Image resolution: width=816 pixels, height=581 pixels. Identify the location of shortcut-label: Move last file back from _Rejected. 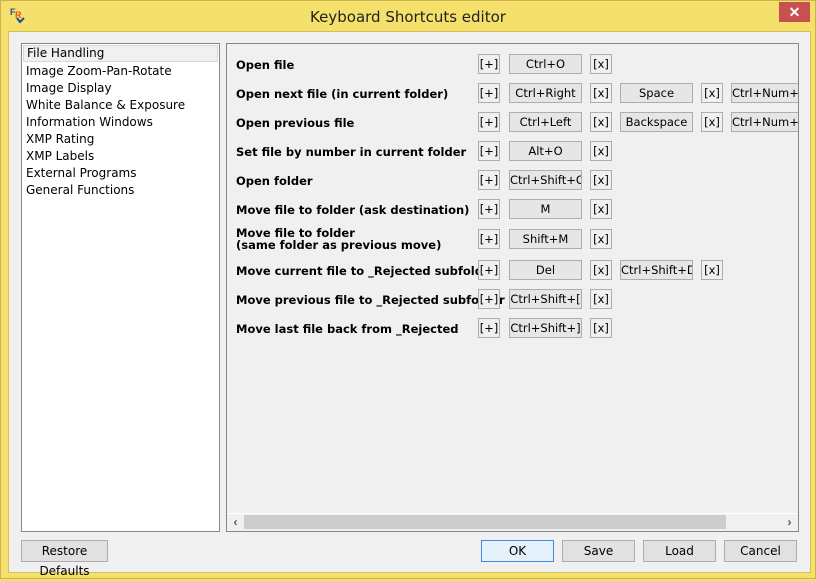
(347, 329).